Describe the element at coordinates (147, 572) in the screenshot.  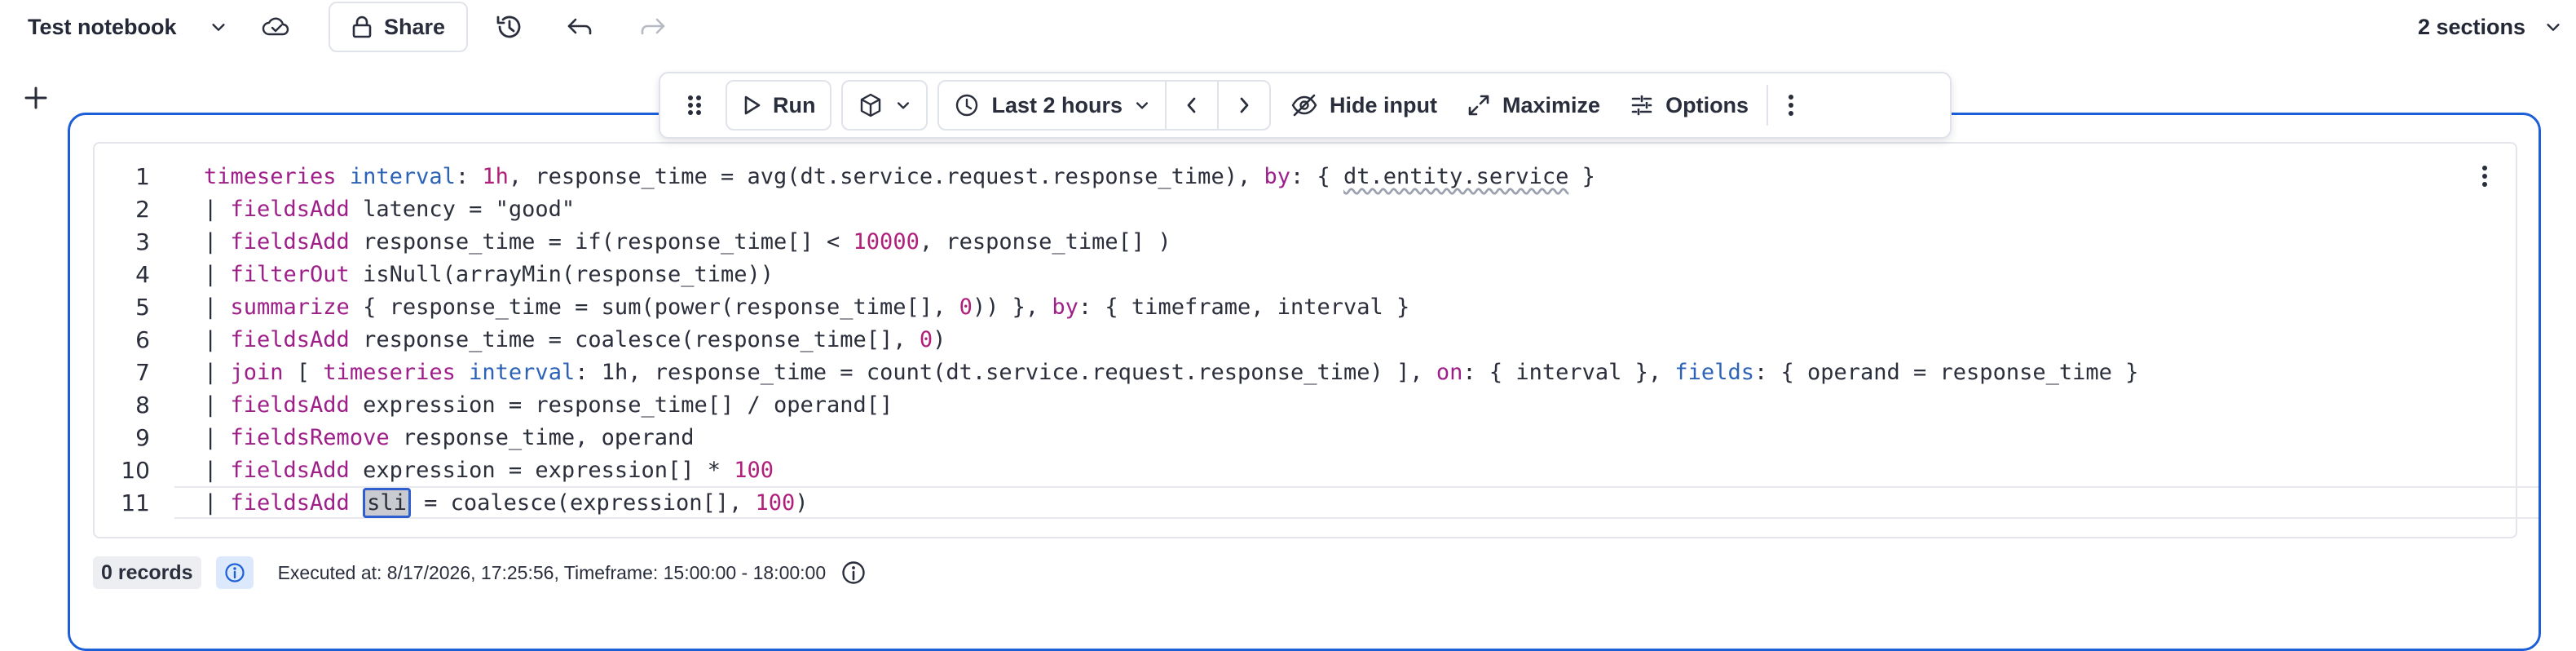
I see `records-count-badge: 0 records` at that location.